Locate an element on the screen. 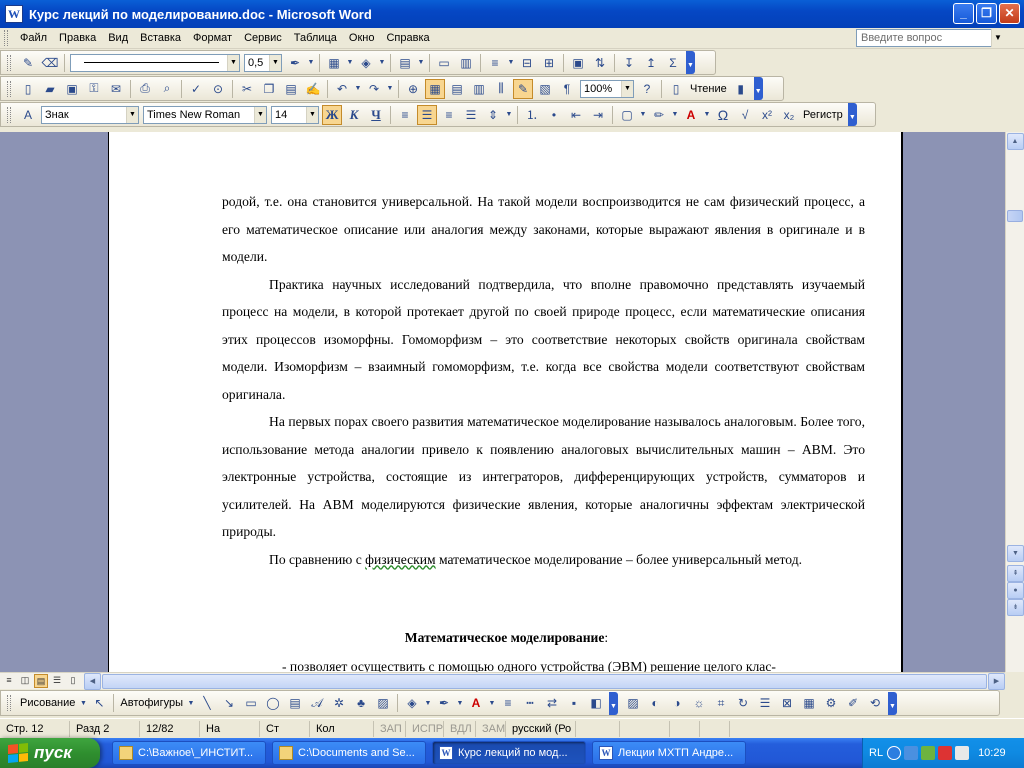 This screenshot has height=768, width=1024. line-weight-select: 0,5 ▼ is located at coordinates (263, 62).